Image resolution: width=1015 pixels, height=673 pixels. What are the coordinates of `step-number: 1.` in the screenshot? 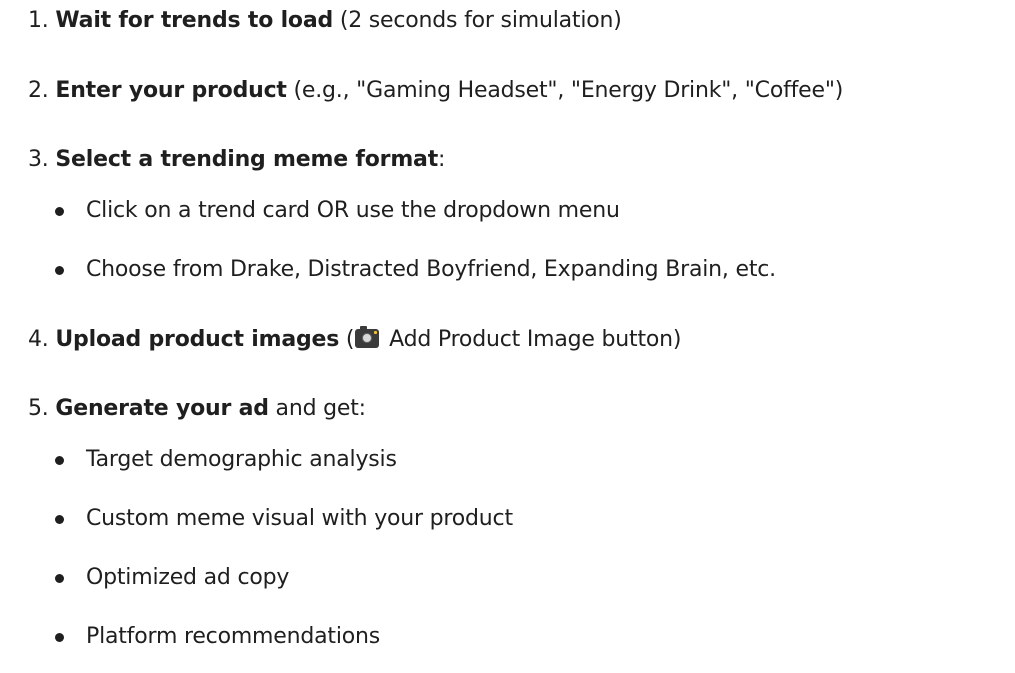 It's located at (38, 20).